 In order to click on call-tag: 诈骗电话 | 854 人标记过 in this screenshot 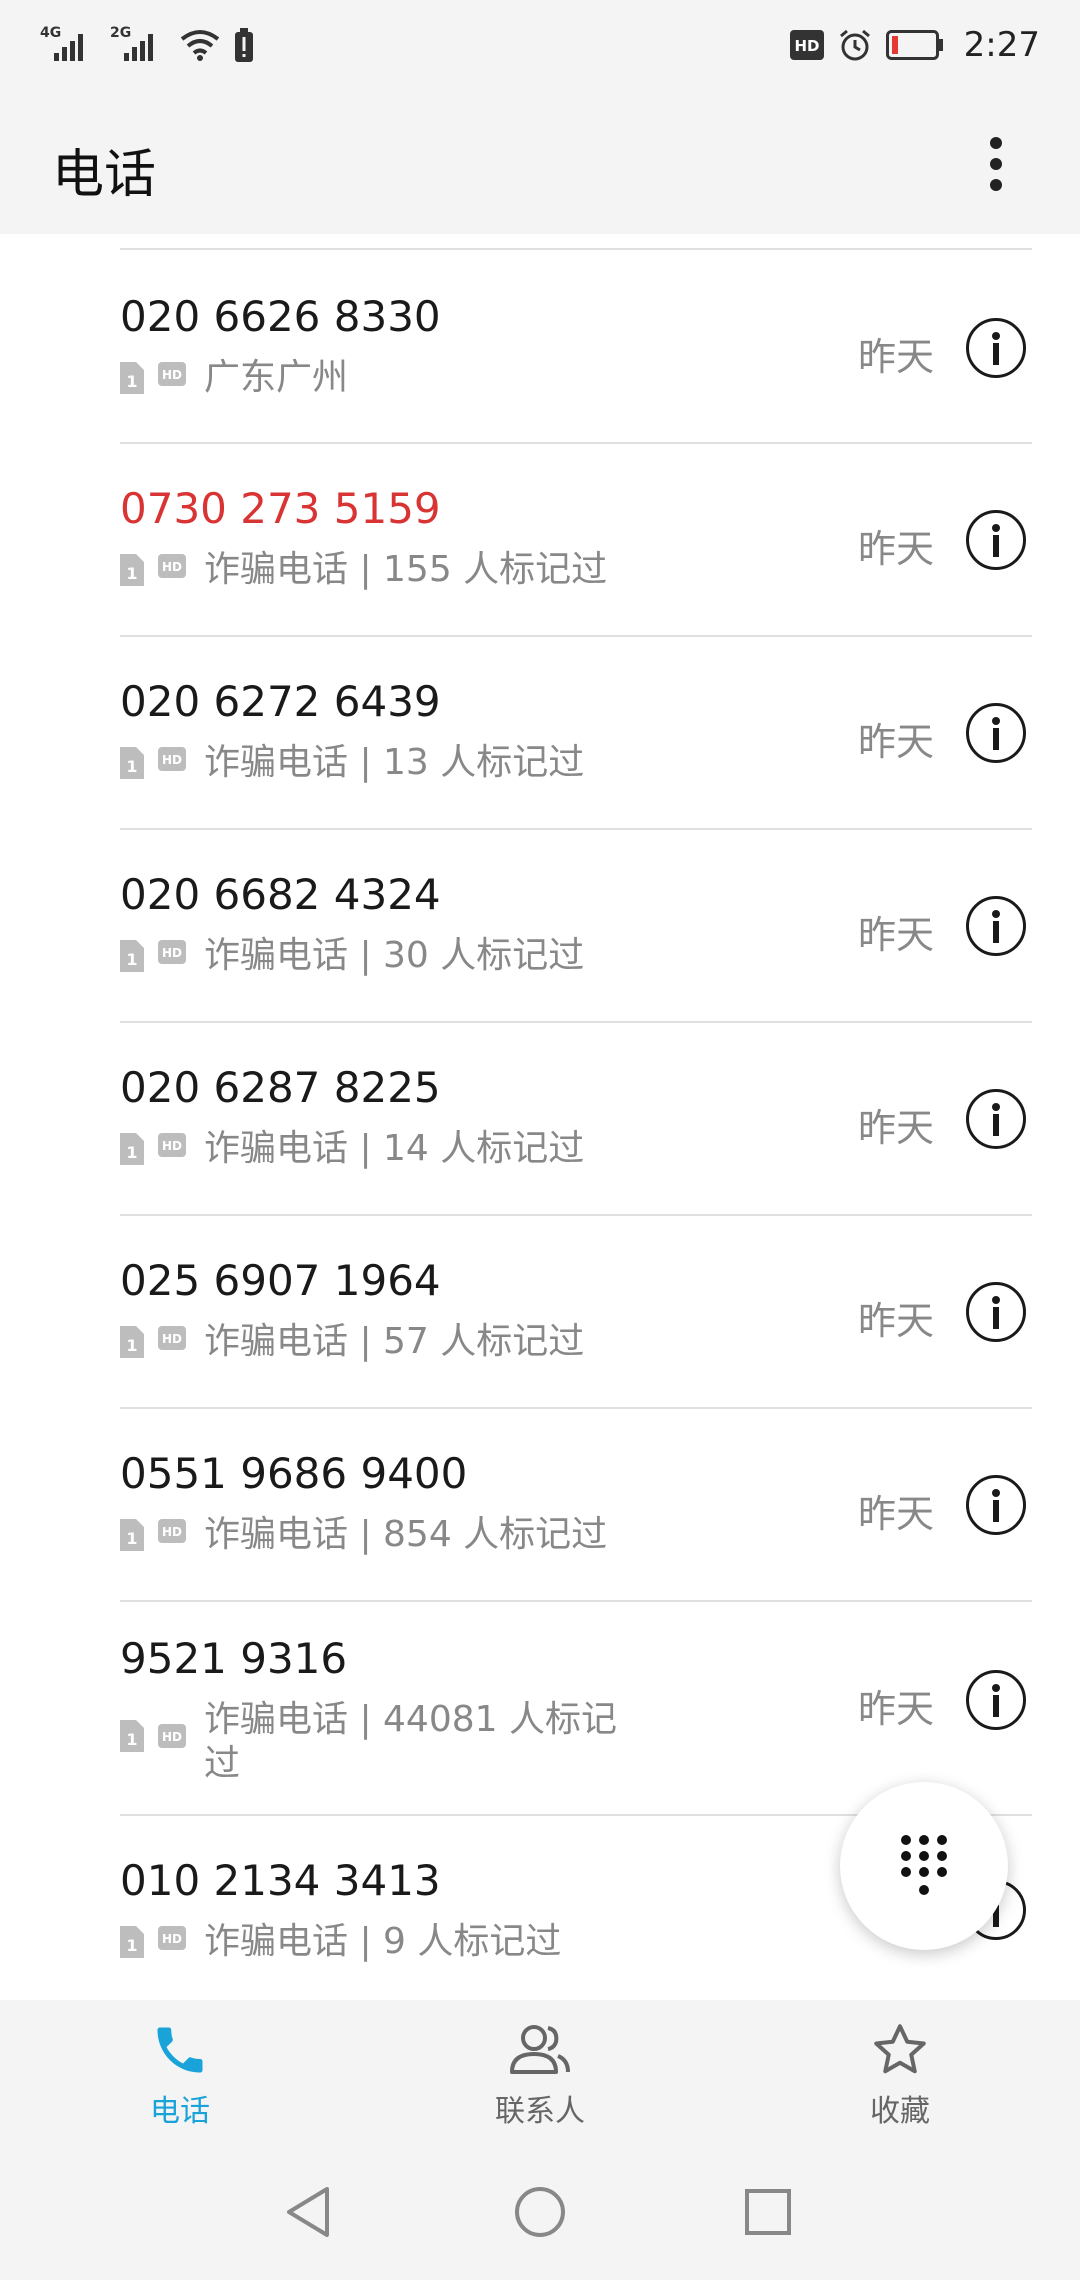, I will do `click(406, 1534)`.